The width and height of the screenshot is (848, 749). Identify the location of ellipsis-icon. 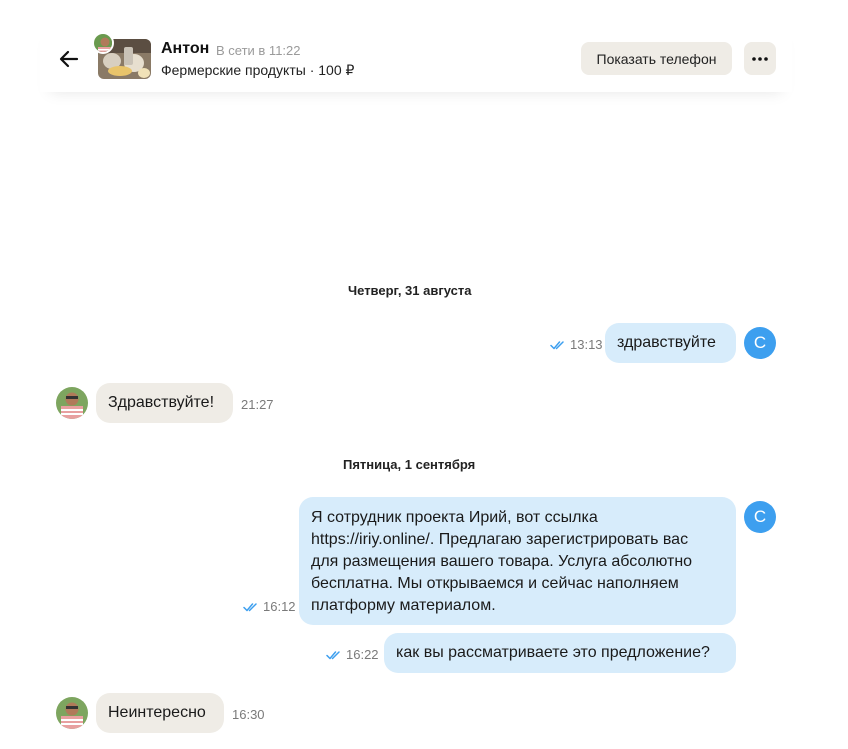
(760, 58).